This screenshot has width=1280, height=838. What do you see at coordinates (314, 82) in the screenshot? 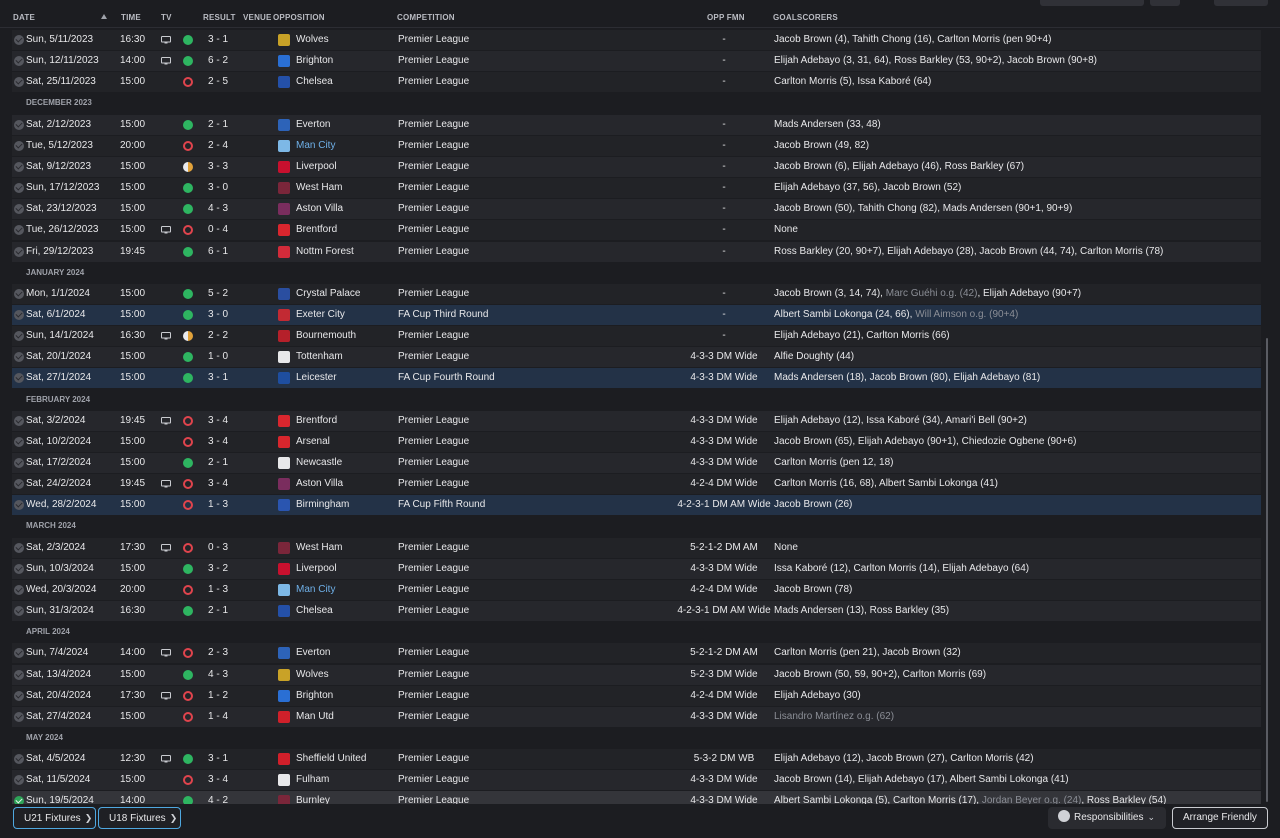
I see `opponent-link: Chelsea` at bounding box center [314, 82].